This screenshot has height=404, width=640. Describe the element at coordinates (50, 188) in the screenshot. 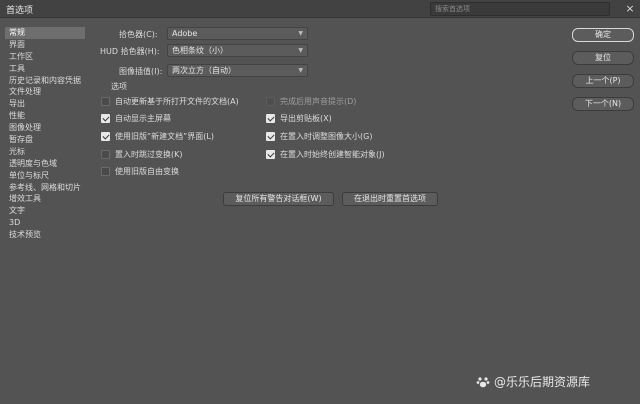

I see `sidebar-item-guides-grid: 参考线、网格和切片` at that location.